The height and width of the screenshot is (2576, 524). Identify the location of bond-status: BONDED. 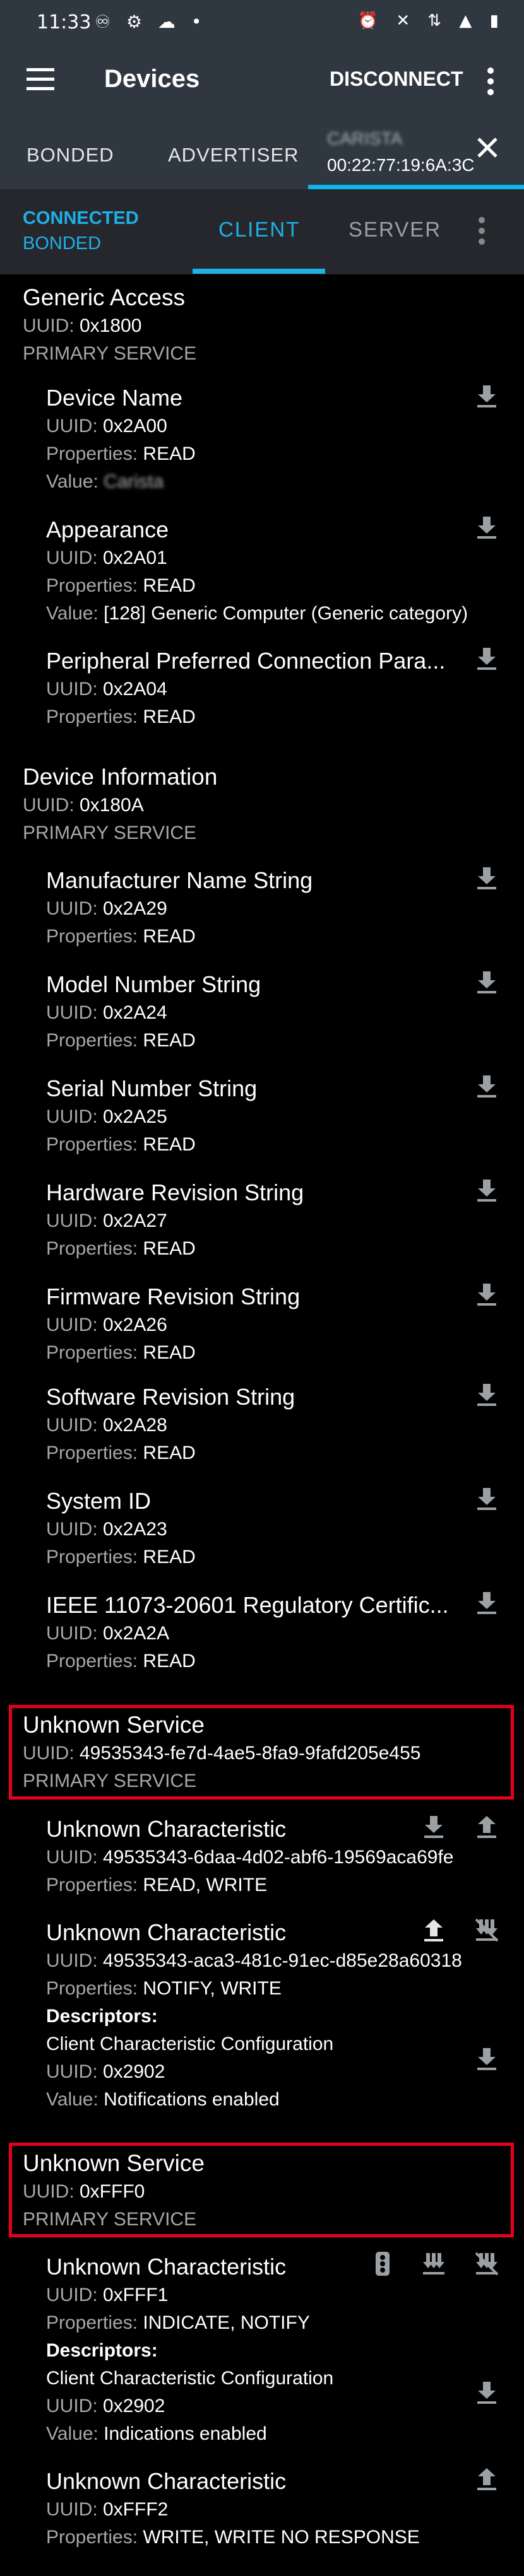
(62, 243).